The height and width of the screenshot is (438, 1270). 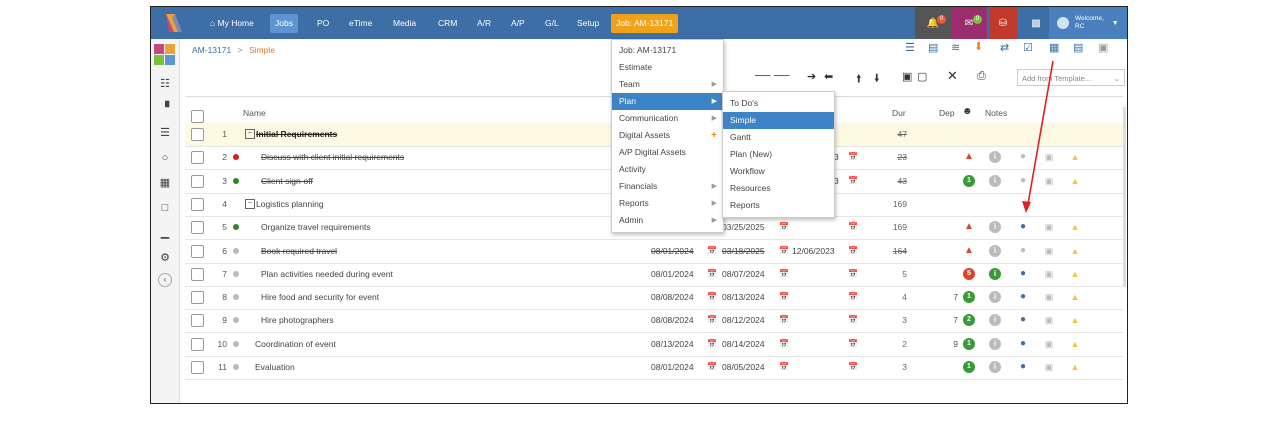 I want to click on job-menu-item-admin: Admin ▶, so click(x=667, y=220).